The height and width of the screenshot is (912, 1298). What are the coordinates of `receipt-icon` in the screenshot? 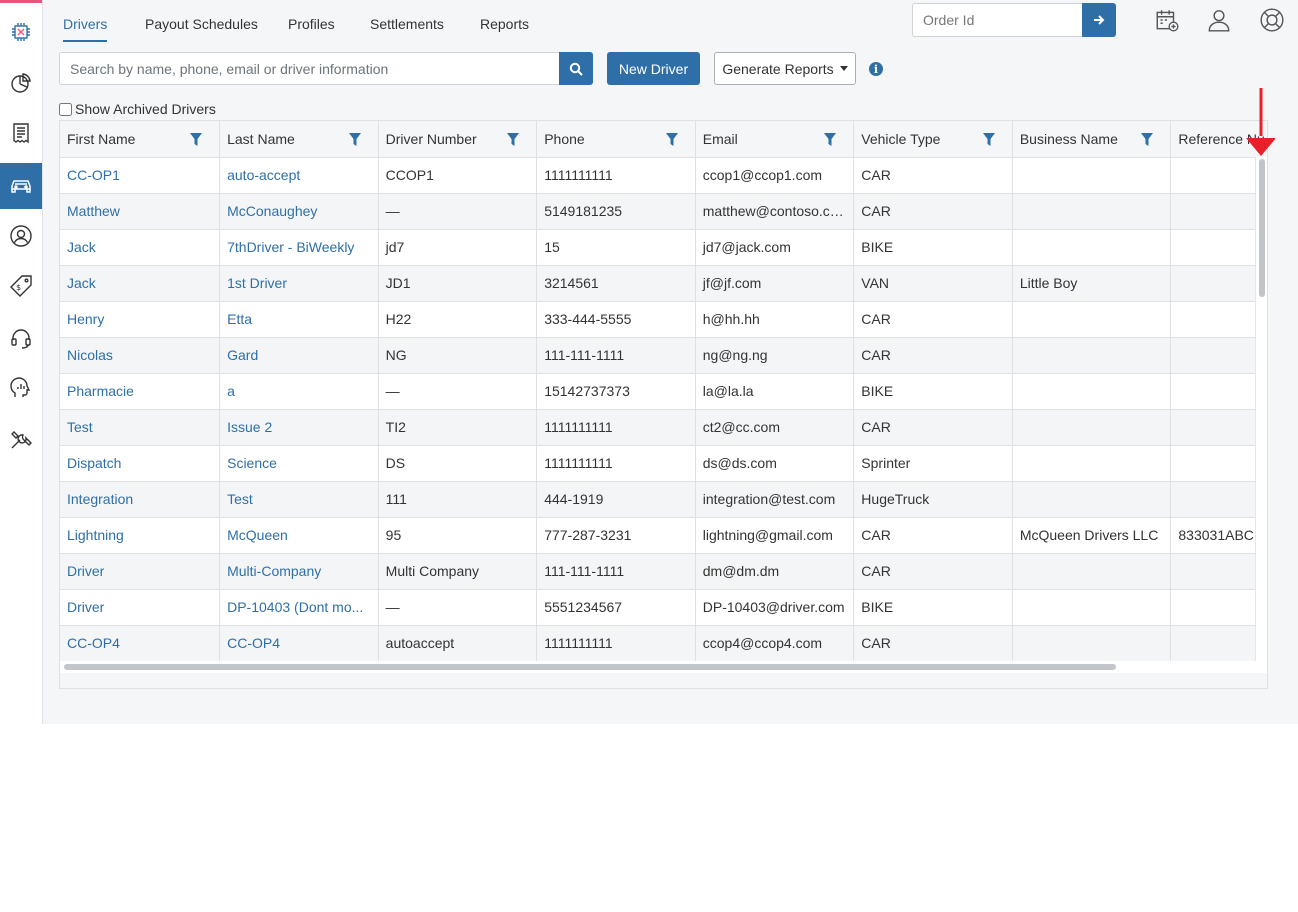 It's located at (21, 133).